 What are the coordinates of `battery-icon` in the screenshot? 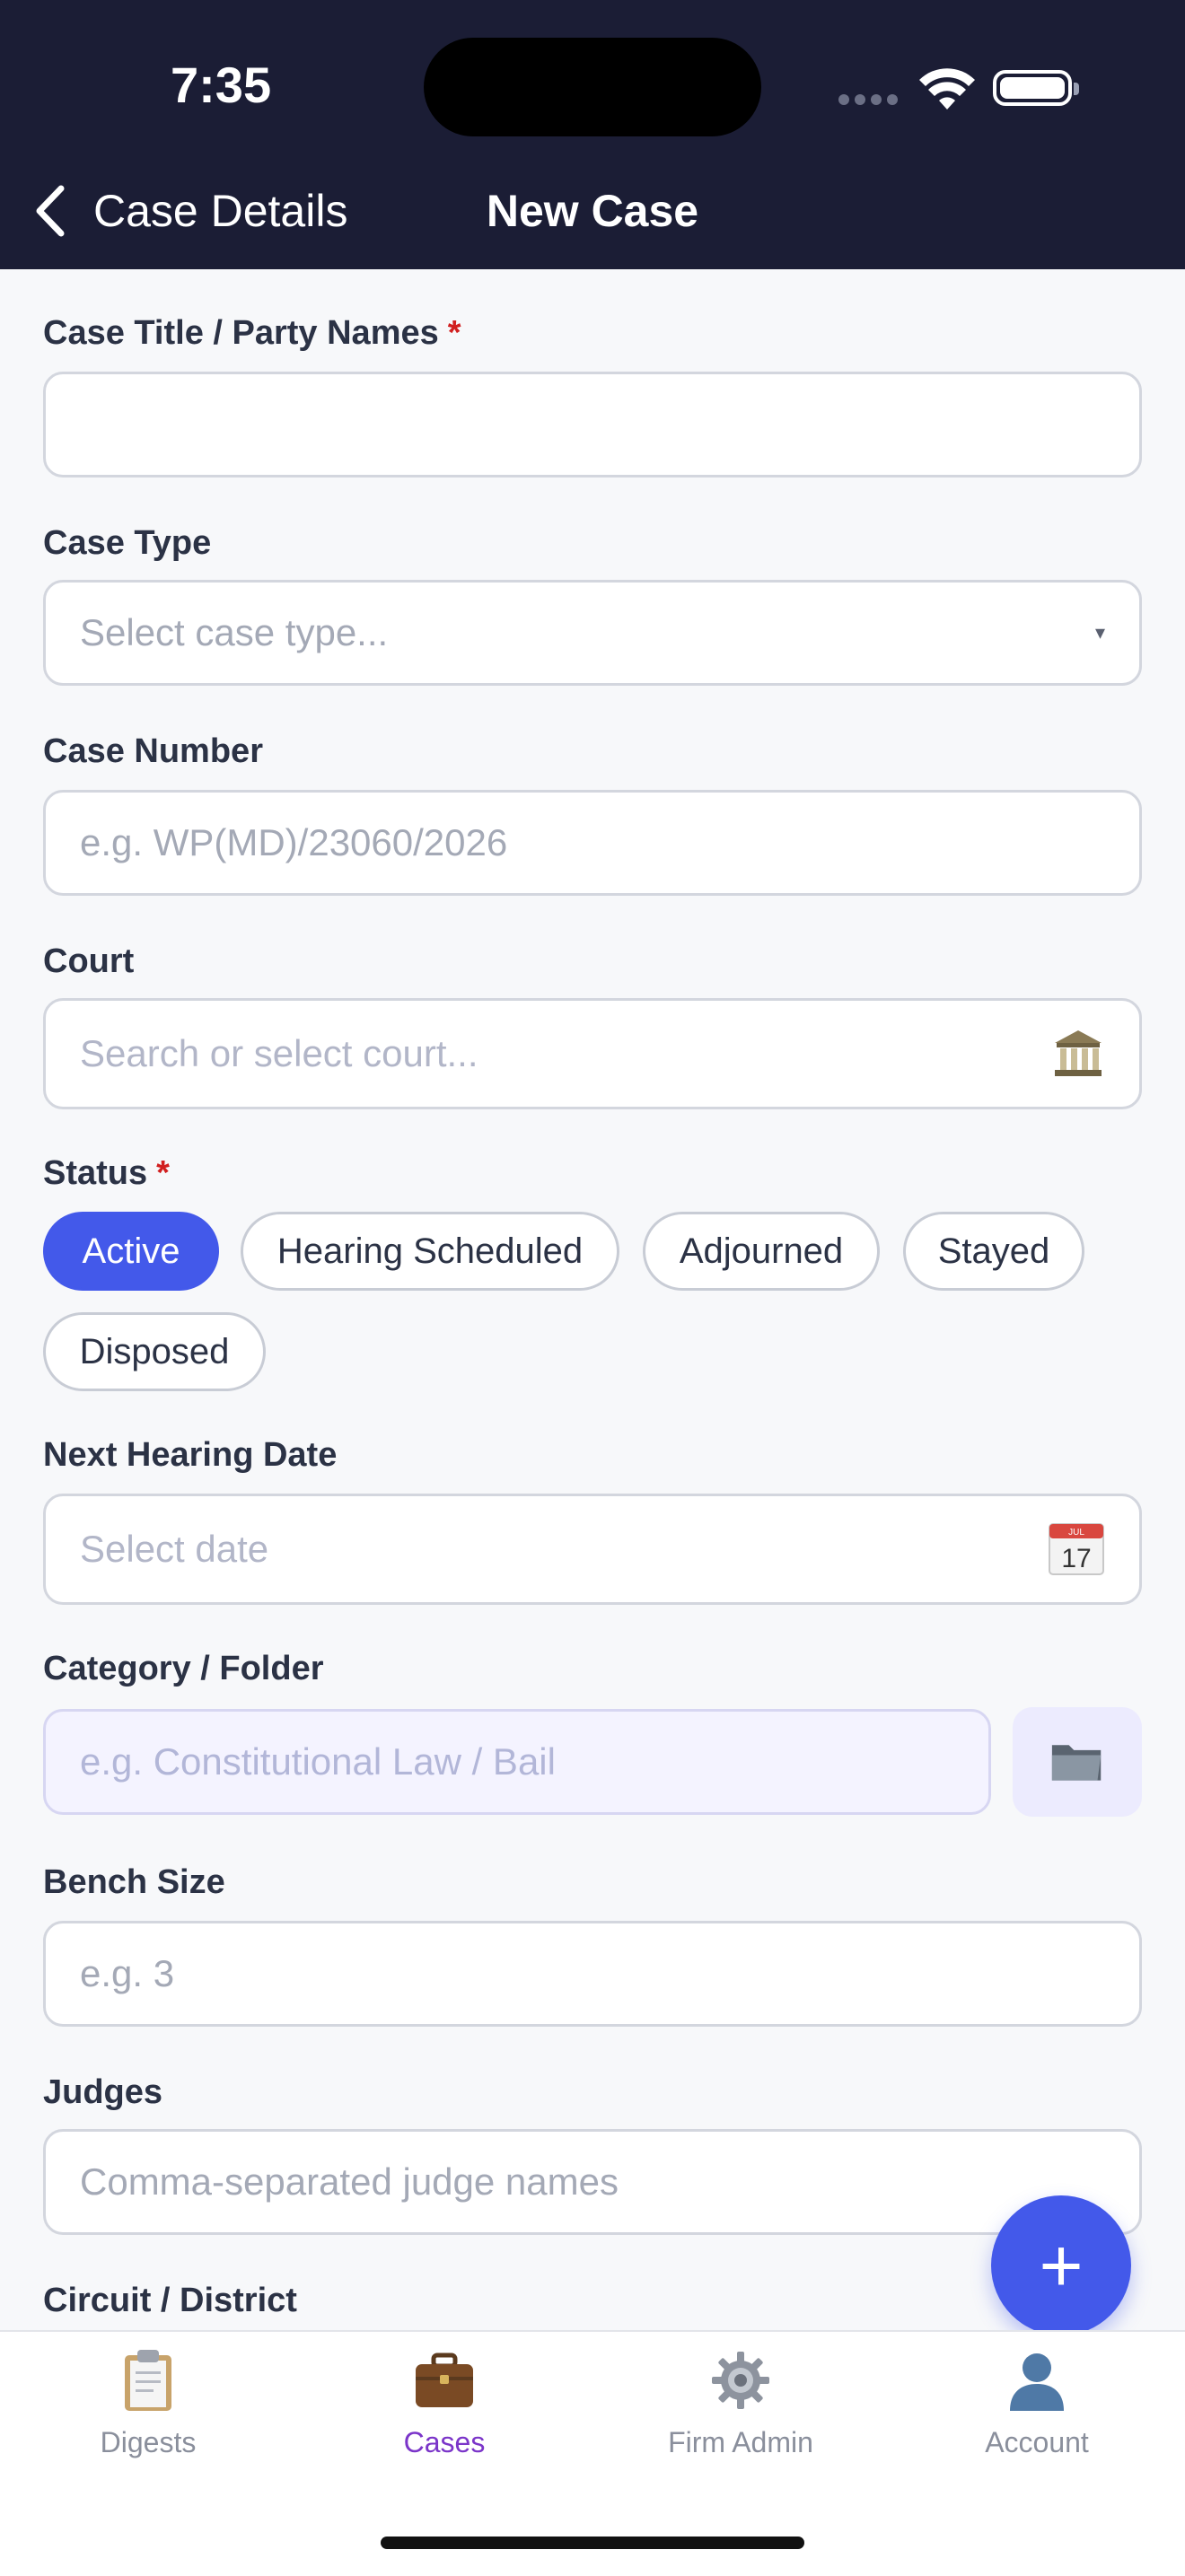 It's located at (1036, 88).